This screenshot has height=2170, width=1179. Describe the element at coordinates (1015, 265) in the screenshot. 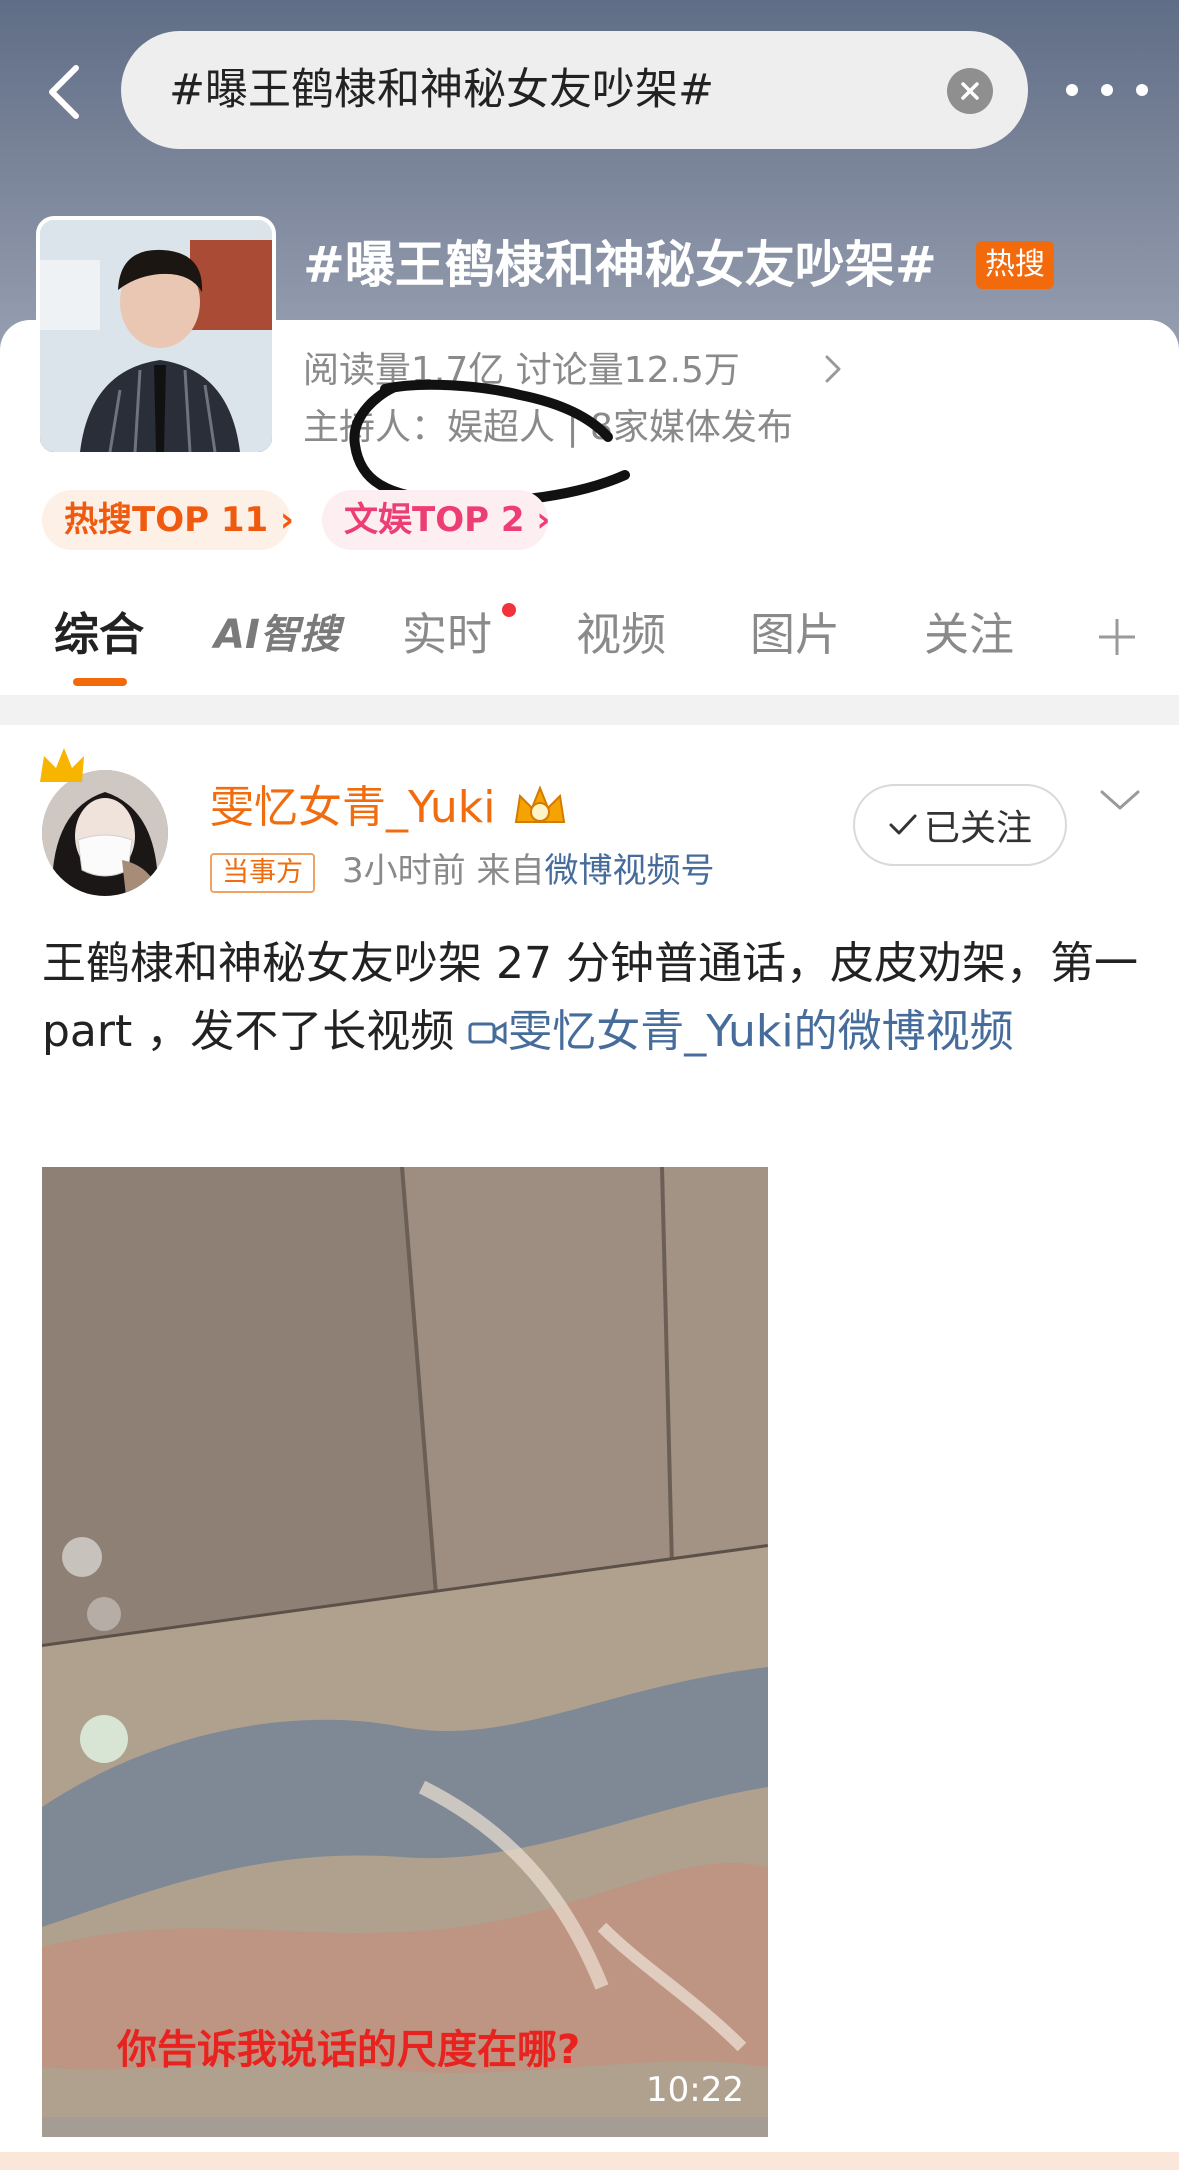

I see `hot-search-badge: 热搜` at that location.